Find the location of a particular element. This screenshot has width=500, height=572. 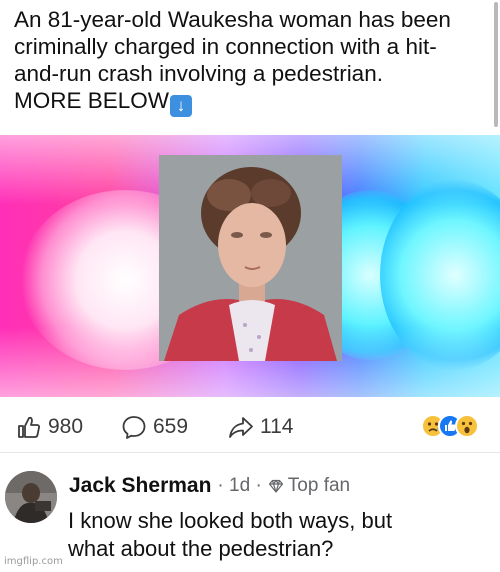

reaction-summary is located at coordinates (456, 427).